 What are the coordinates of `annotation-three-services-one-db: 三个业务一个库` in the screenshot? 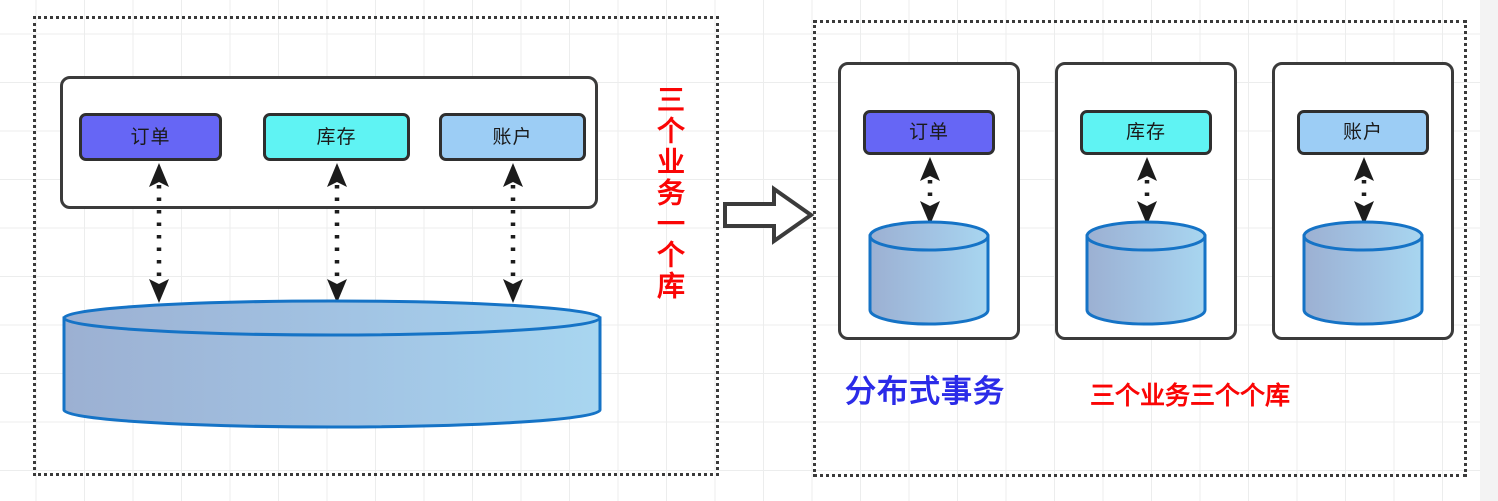 It's located at (669, 193).